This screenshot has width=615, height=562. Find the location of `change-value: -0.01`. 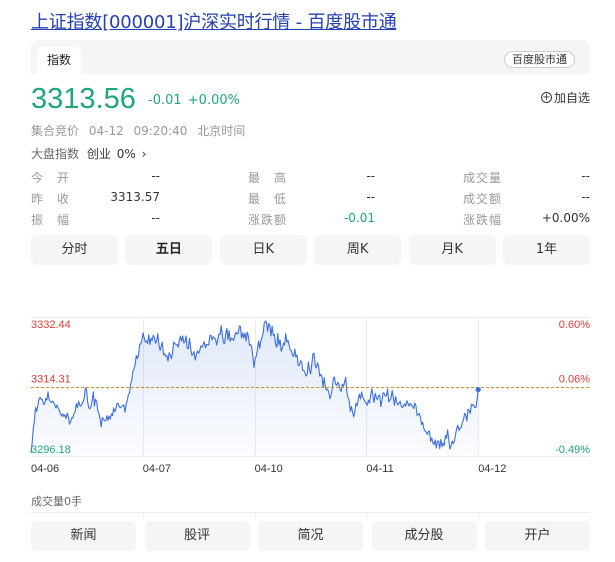

change-value: -0.01 is located at coordinates (165, 100).